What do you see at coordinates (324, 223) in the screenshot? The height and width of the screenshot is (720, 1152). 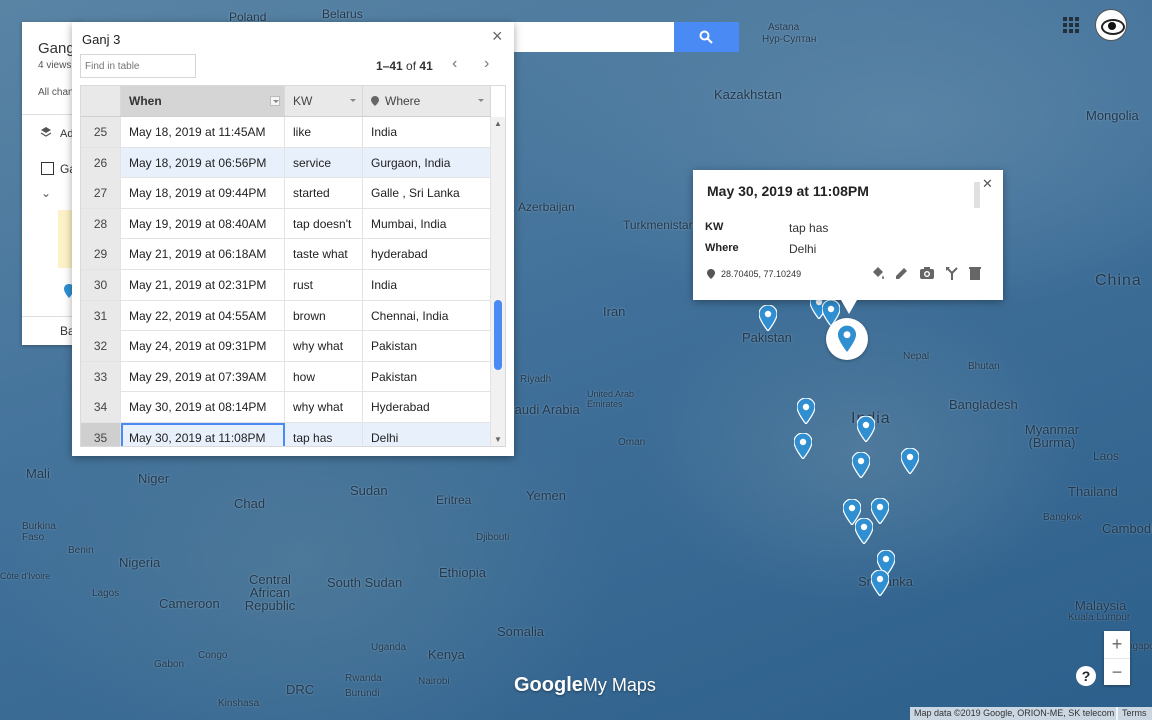 I see `cell-kw: tap doesn't` at bounding box center [324, 223].